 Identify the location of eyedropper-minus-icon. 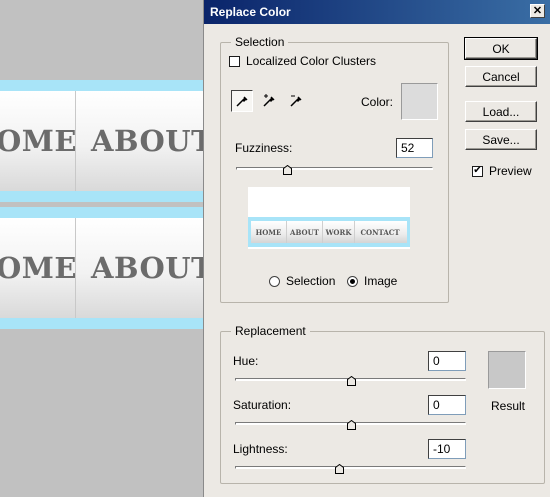
(296, 101).